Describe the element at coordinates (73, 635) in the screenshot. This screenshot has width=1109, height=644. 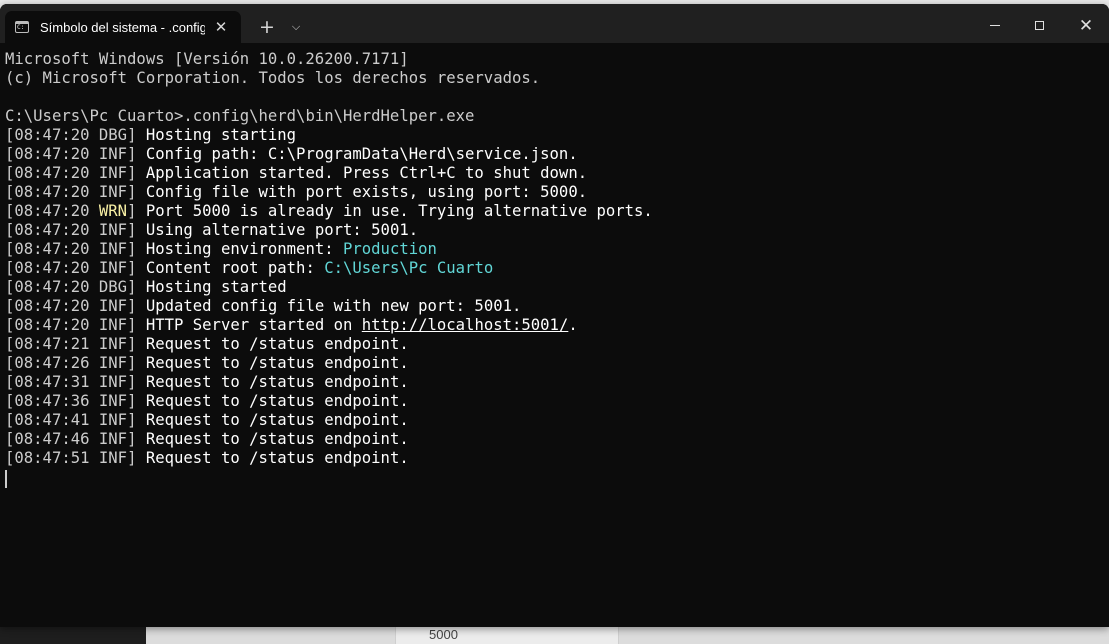
I see `background-dark-panel` at that location.